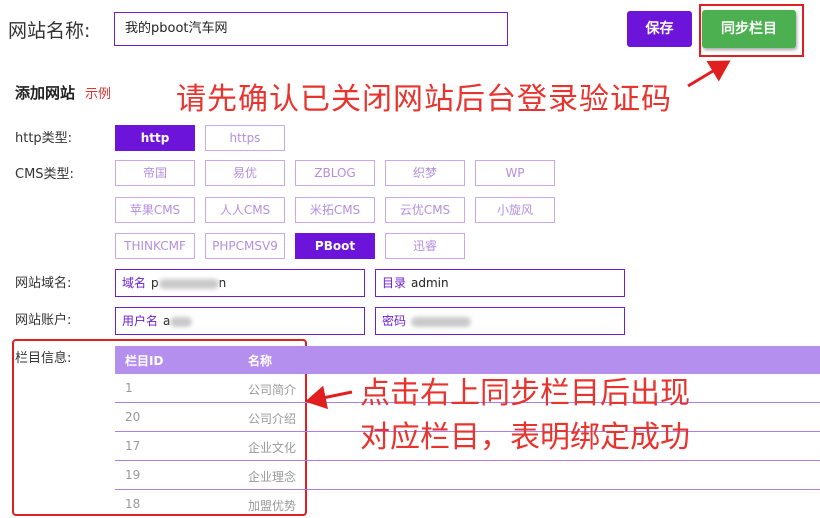  Describe the element at coordinates (155, 138) in the screenshot. I see `http-option: http` at that location.